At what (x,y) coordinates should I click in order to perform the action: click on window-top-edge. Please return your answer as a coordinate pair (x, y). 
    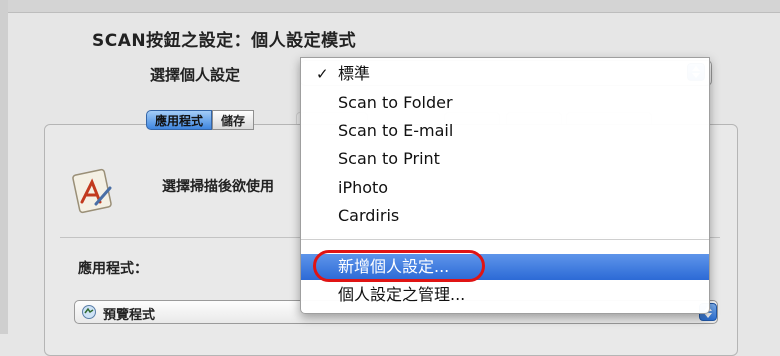
    Looking at the image, I should click on (390, 6).